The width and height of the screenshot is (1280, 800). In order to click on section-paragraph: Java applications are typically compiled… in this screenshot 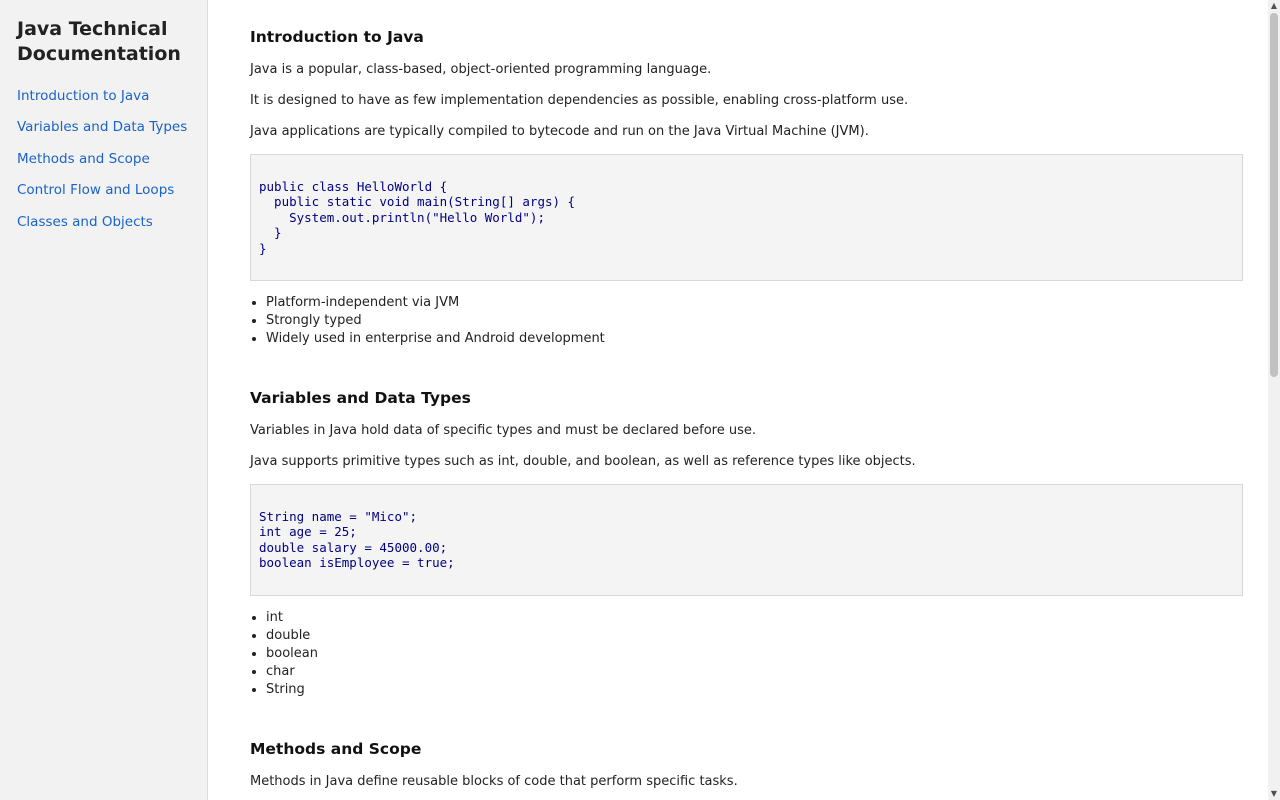, I will do `click(559, 131)`.